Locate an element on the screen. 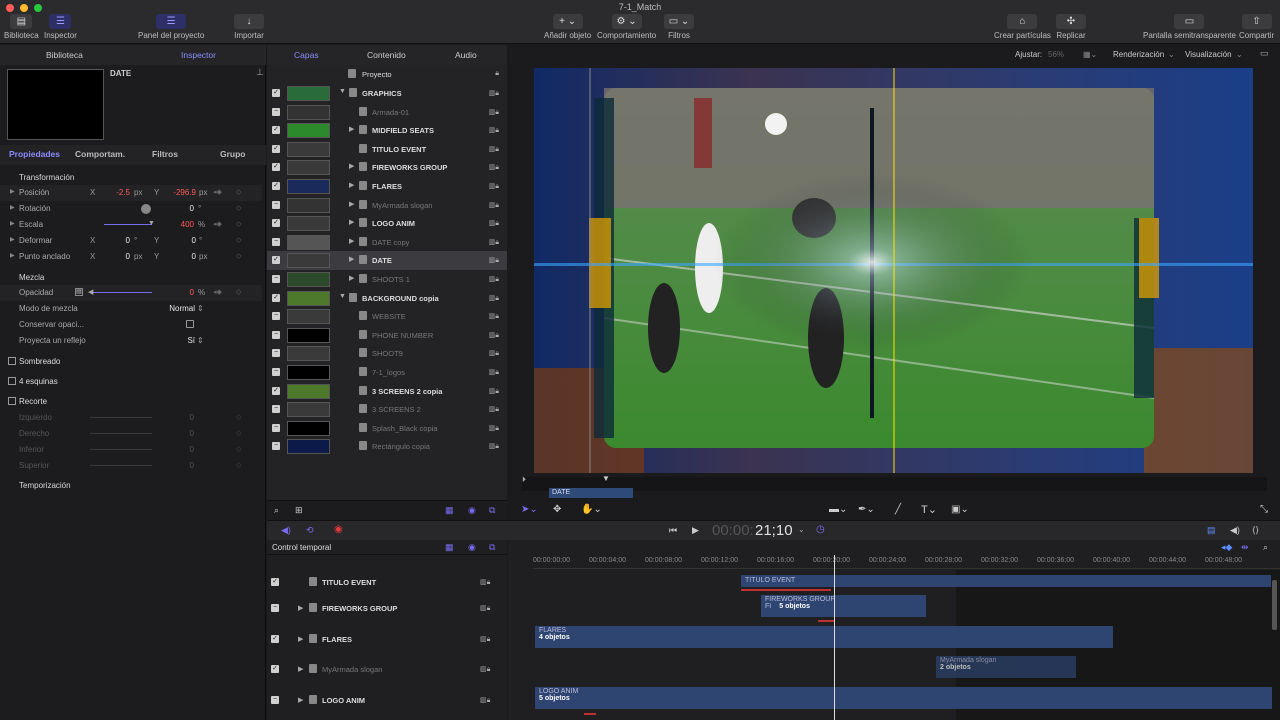  shape-tool-icon: ▬⌄ is located at coordinates (838, 509).